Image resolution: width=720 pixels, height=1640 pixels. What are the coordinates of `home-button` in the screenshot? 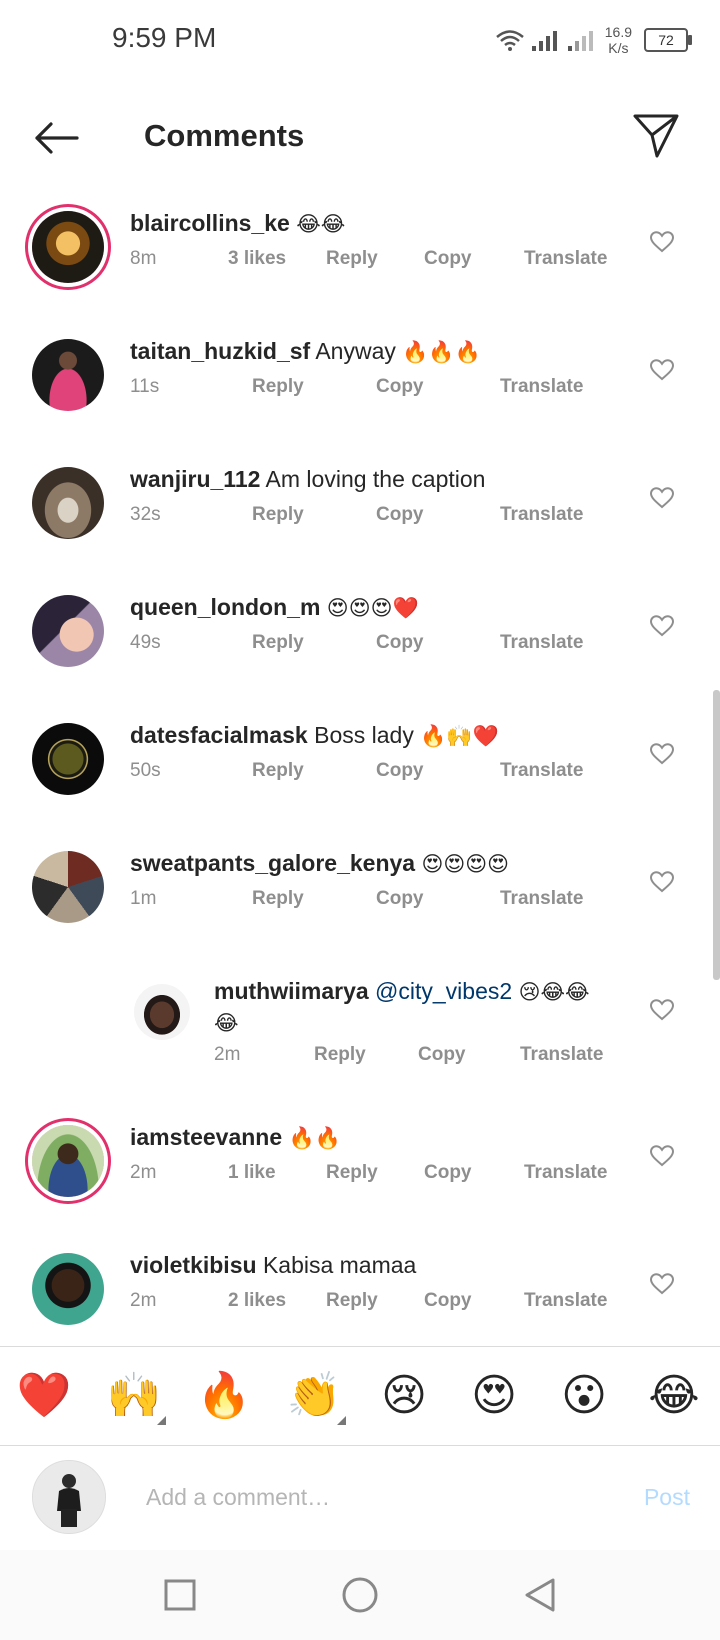 It's located at (360, 1595).